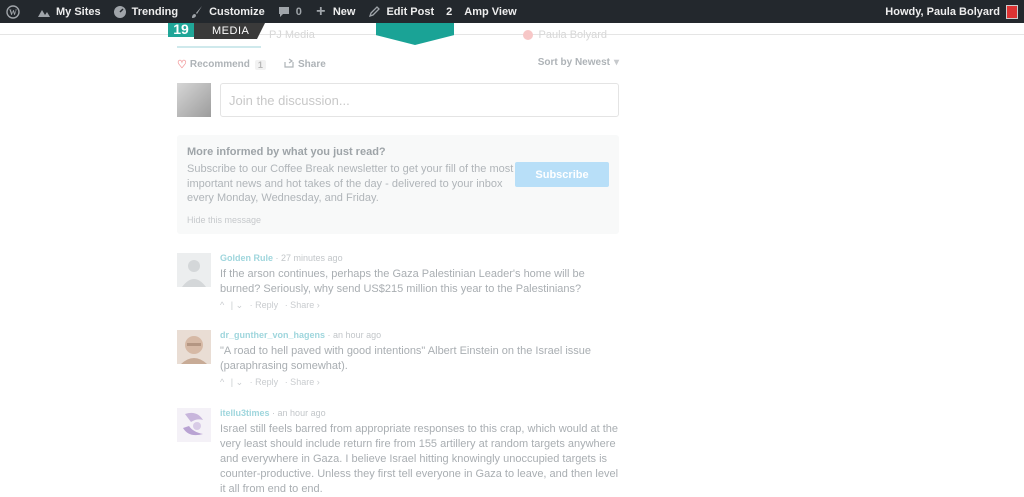 This screenshot has height=497, width=1024. I want to click on sites-icon, so click(44, 12).